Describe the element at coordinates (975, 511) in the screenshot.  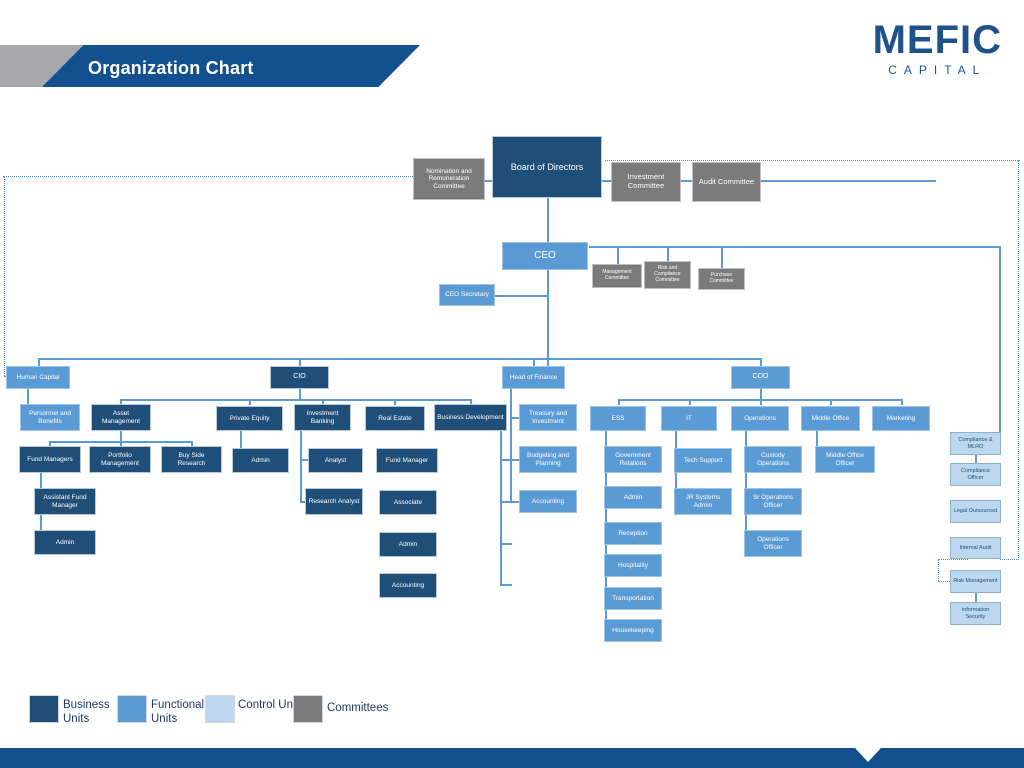
I see `node-legal-outsourced: Legal Outsourced` at that location.